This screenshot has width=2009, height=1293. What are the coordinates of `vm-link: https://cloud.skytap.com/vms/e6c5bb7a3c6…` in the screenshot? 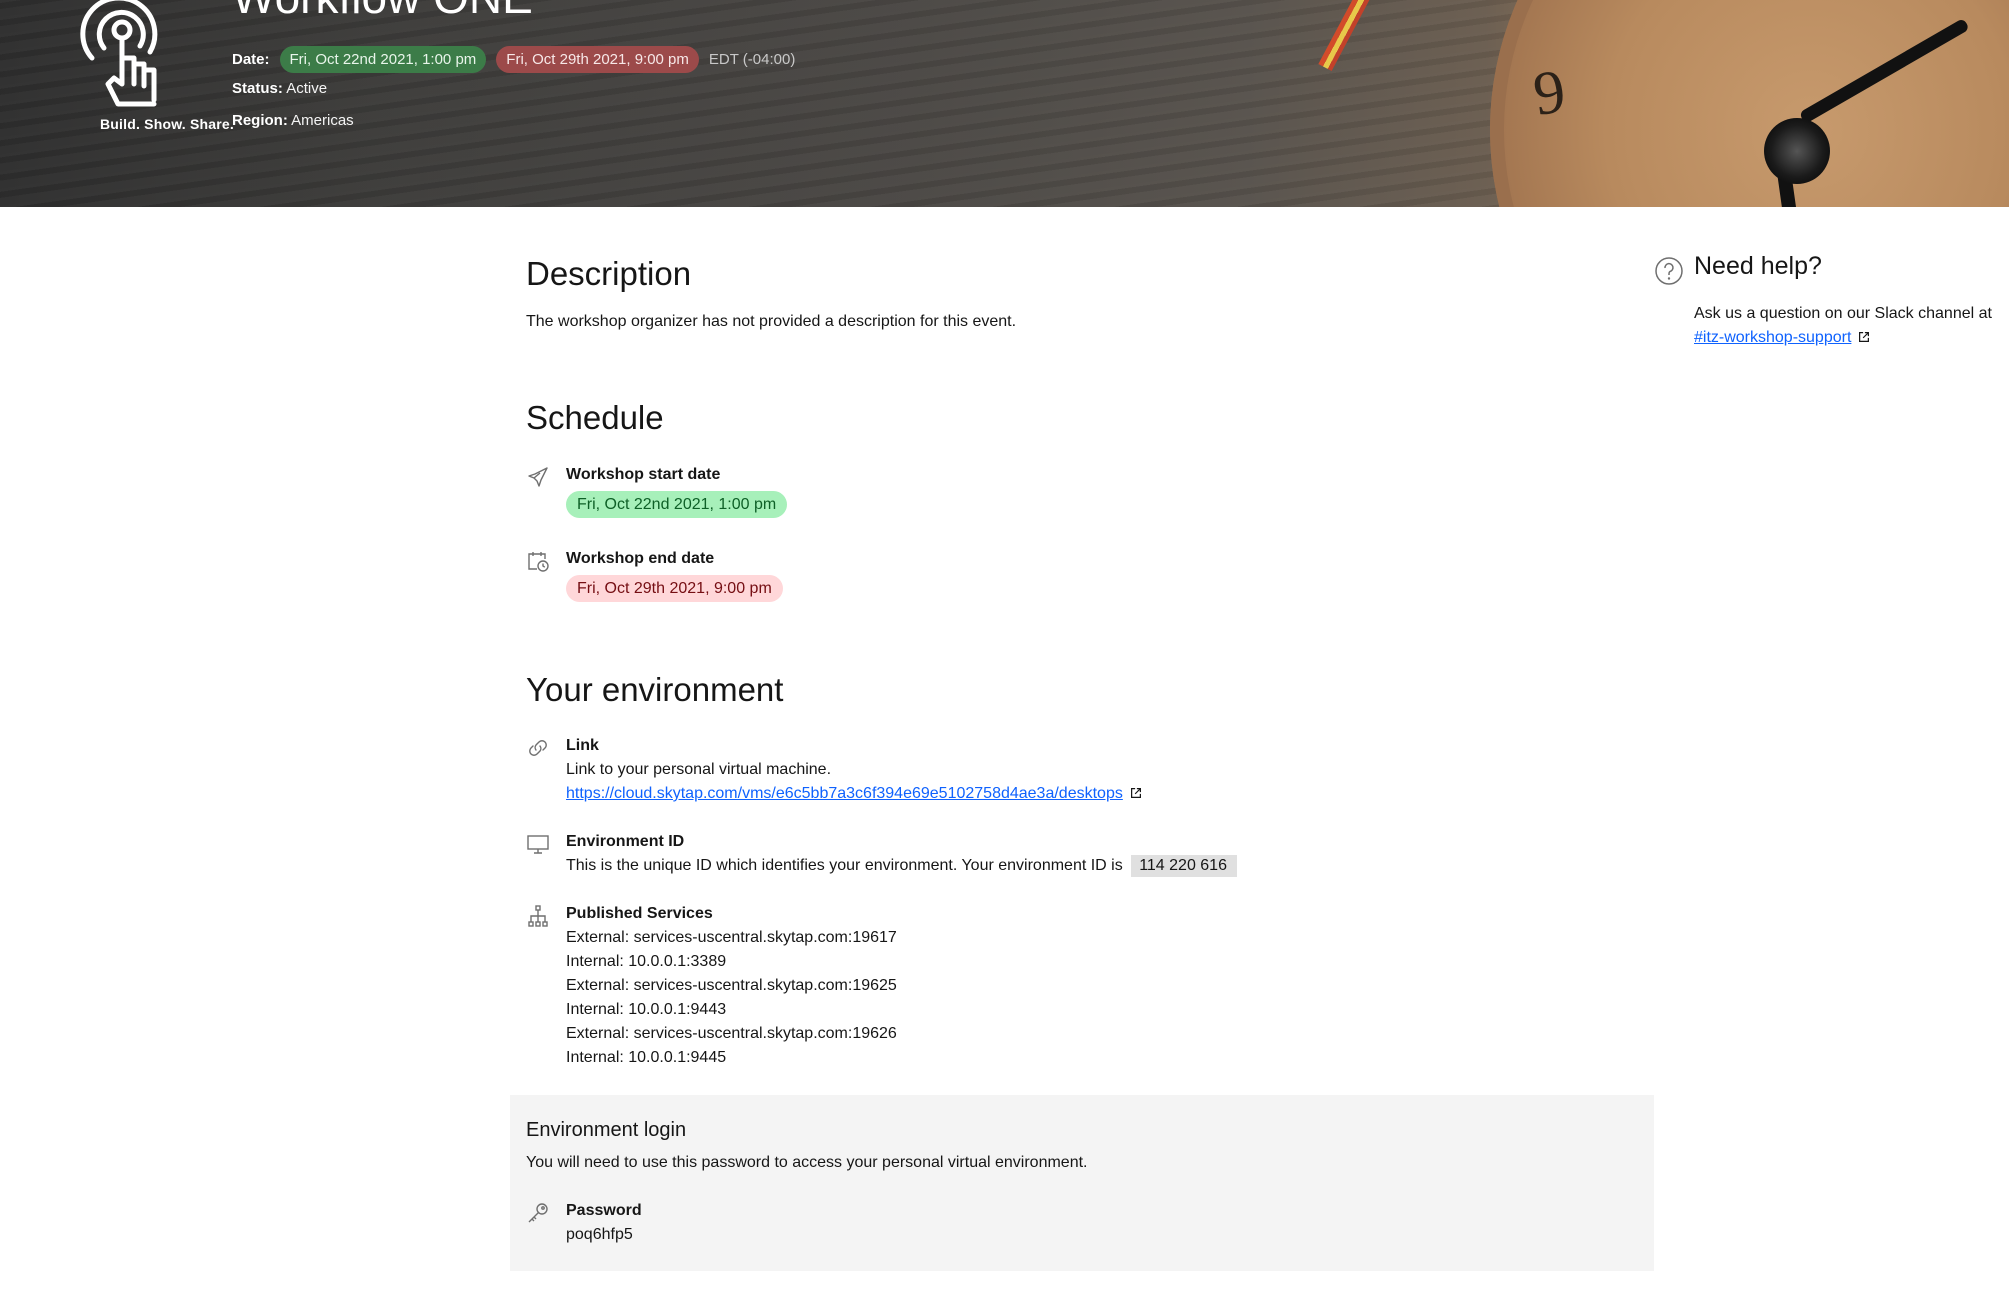 It's located at (844, 793).